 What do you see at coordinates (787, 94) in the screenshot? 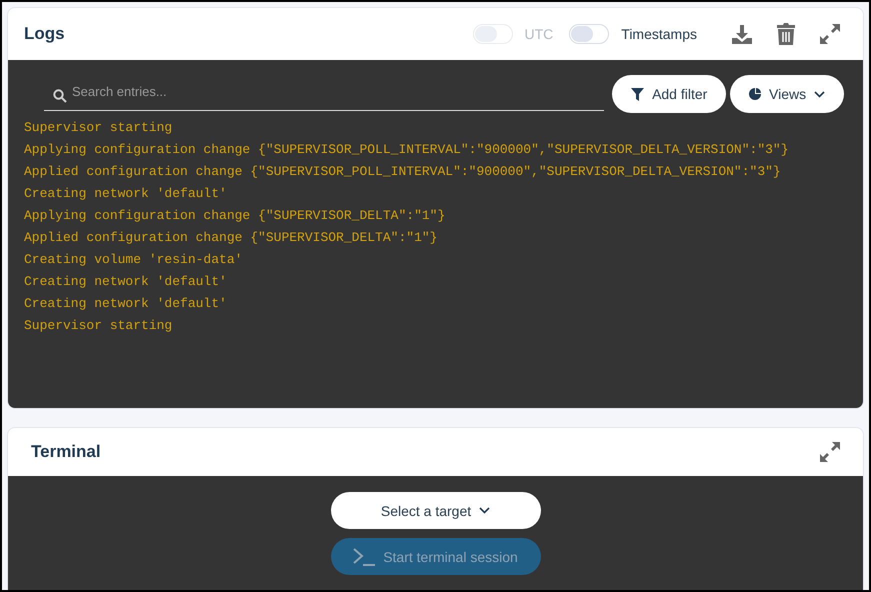
I see `views-button: Views` at bounding box center [787, 94].